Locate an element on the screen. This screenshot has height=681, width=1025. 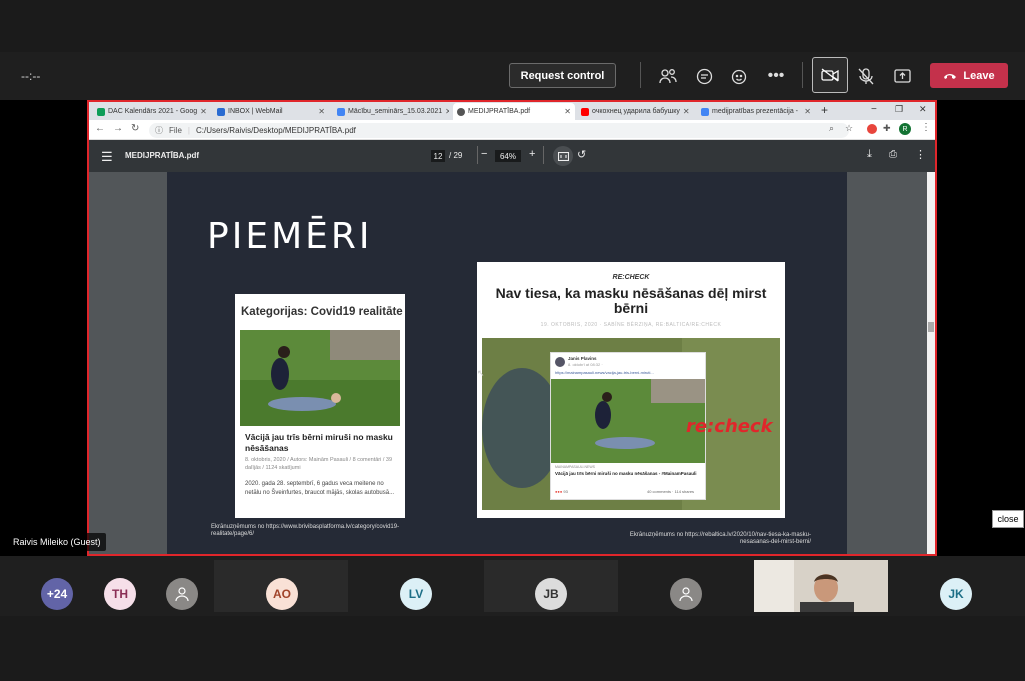
tab-2: INBOX | WebMail ✕ is located at coordinates (271, 111).